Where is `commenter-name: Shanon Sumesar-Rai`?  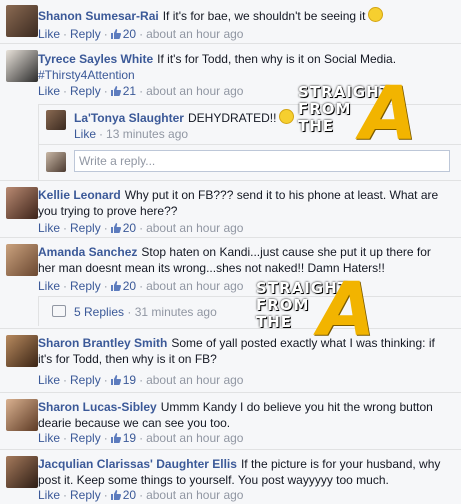
commenter-name: Shanon Sumesar-Rai is located at coordinates (98, 16).